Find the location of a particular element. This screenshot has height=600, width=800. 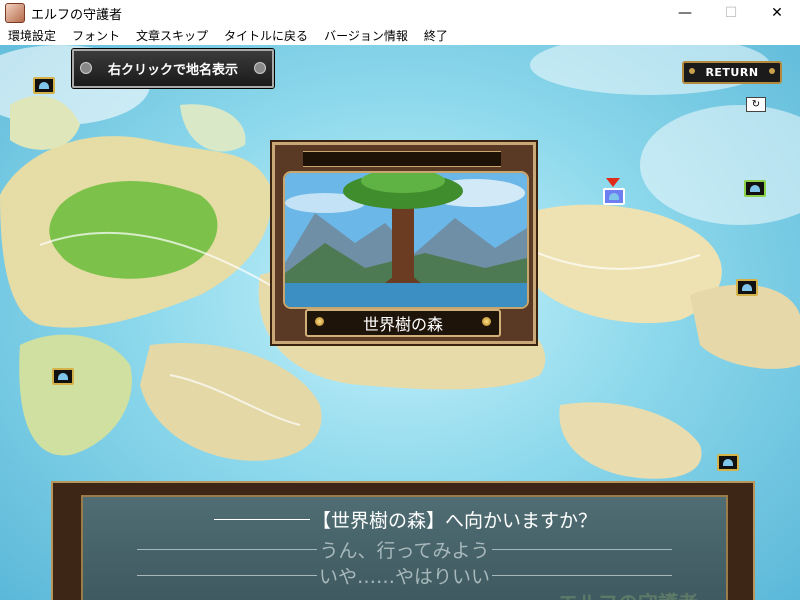

return-label: RETURN is located at coordinates (732, 72).